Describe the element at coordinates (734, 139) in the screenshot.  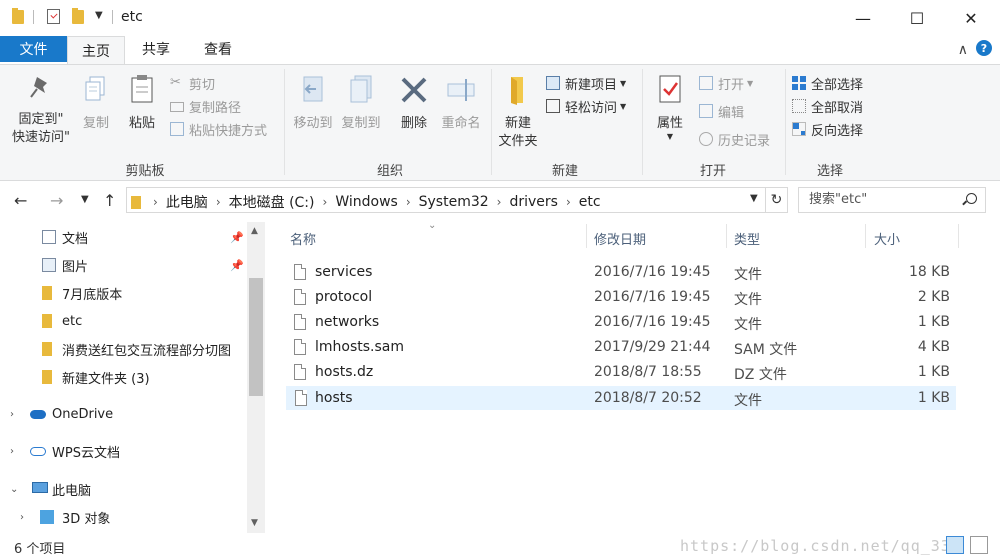
I see `history-button: 历史记录` at that location.